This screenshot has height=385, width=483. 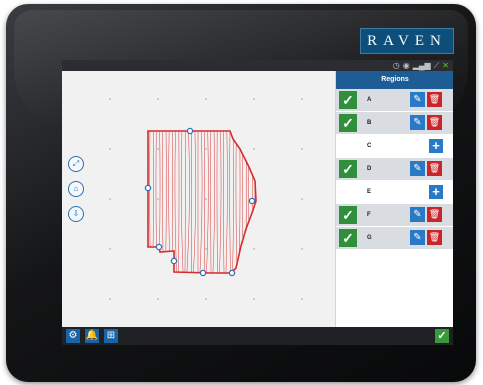 What do you see at coordinates (406, 65) in the screenshot?
I see `gps-icon: ◉` at bounding box center [406, 65].